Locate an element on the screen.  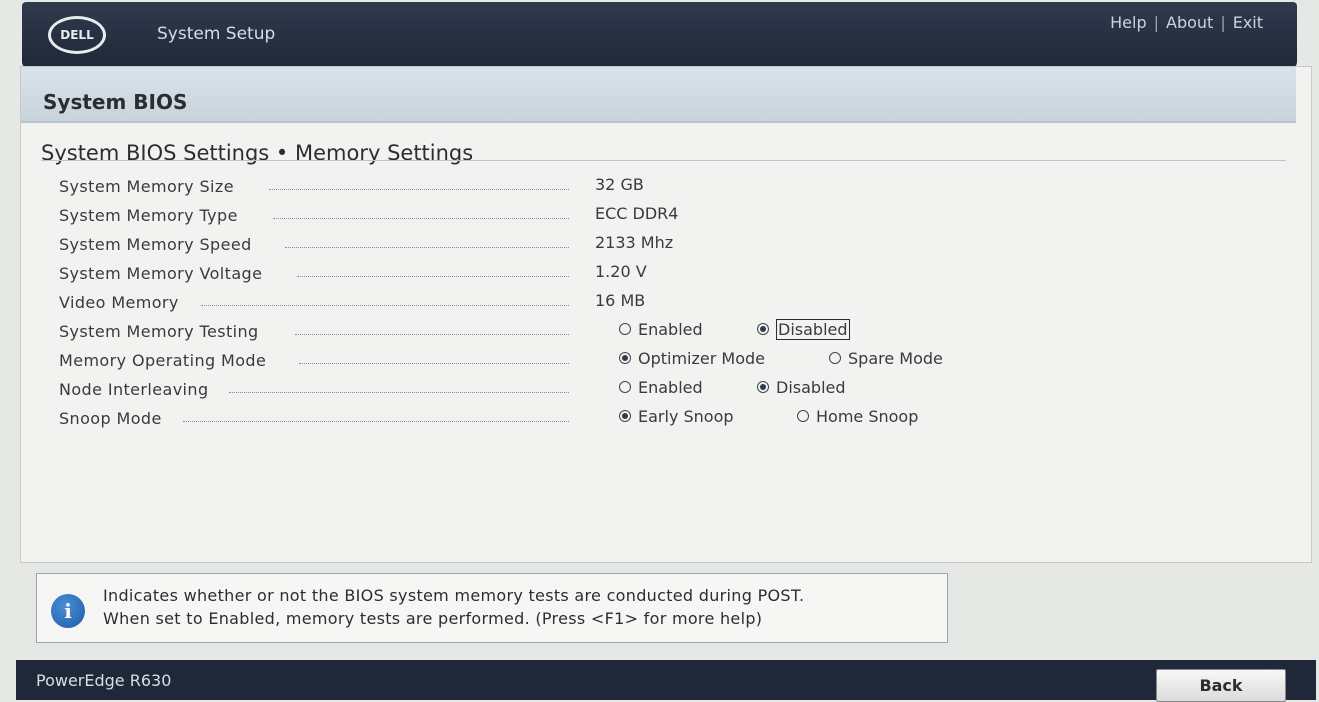
radio-label: Spare Mode is located at coordinates (895, 358).